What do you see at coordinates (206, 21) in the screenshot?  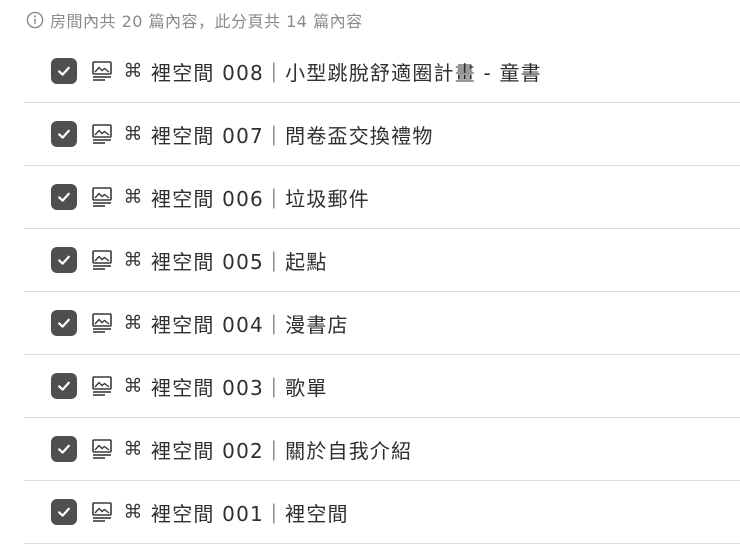 I see `content-count-text: 房間內共 20 篇內容，此分頁共 14 篇內容` at bounding box center [206, 21].